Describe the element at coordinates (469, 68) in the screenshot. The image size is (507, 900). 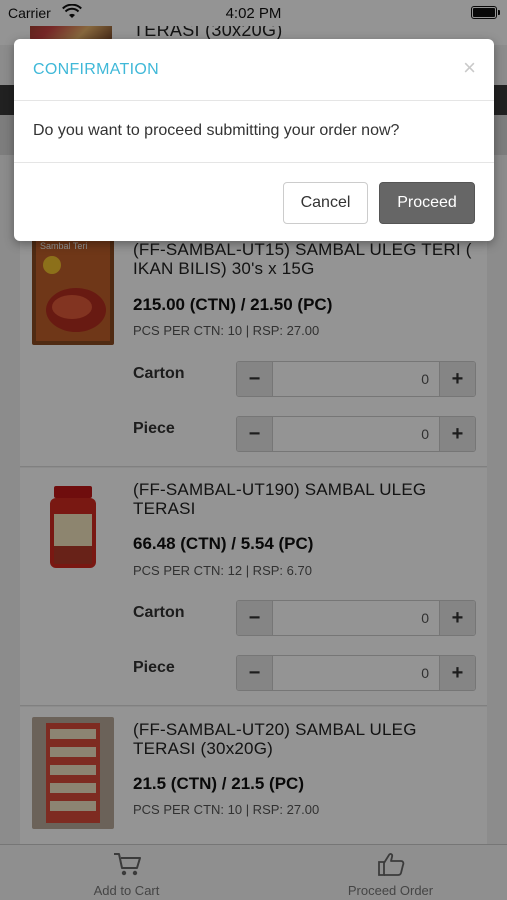
I see `close-icon: ×` at that location.